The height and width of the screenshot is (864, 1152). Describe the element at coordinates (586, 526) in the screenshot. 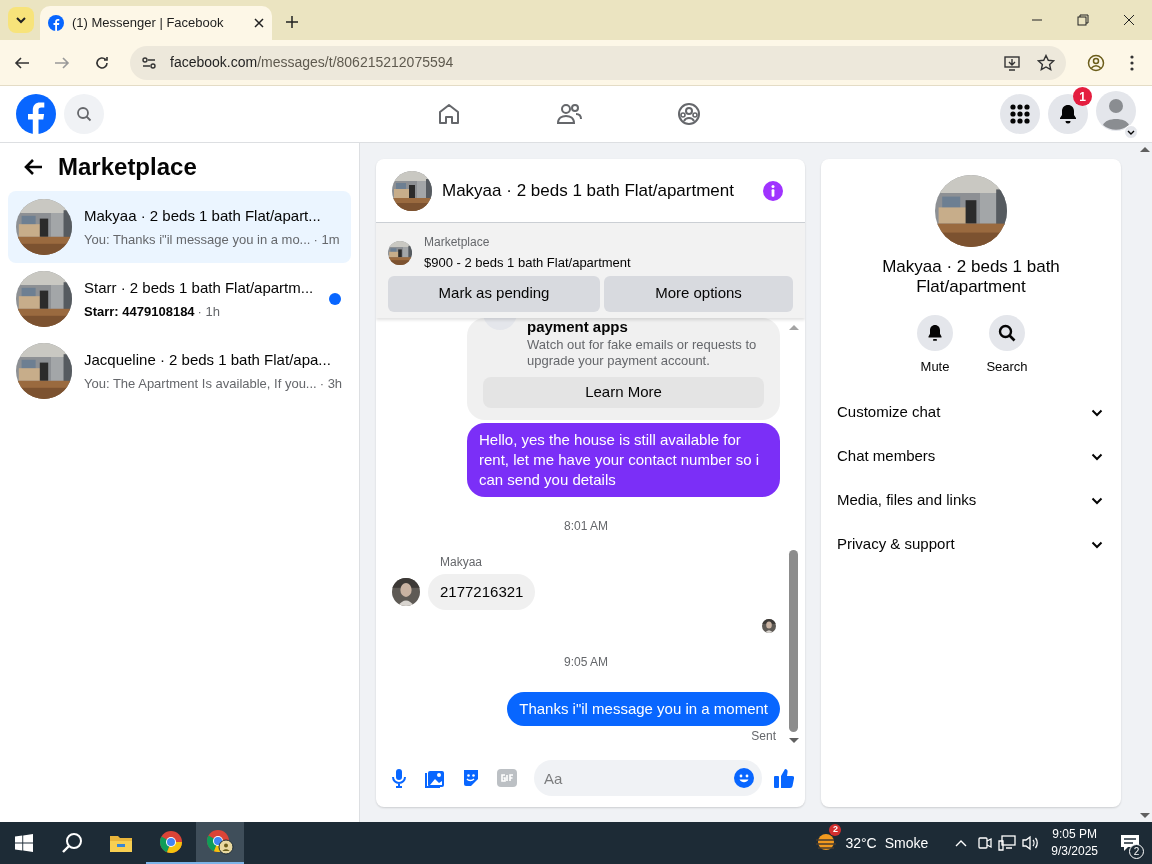

I see `timestamp: 8:01 AM` at that location.